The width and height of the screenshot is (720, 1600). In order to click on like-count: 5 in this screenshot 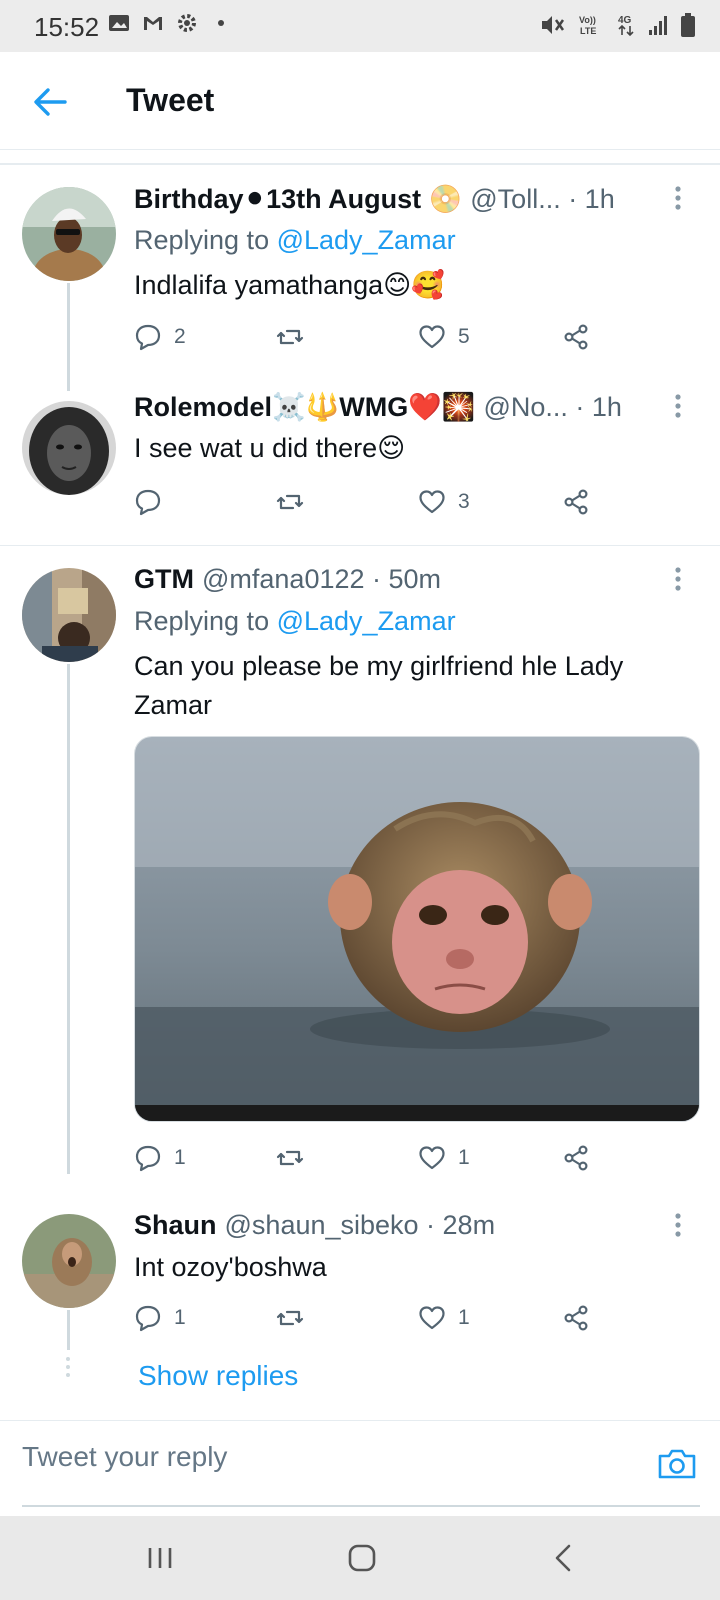, I will do `click(464, 336)`.